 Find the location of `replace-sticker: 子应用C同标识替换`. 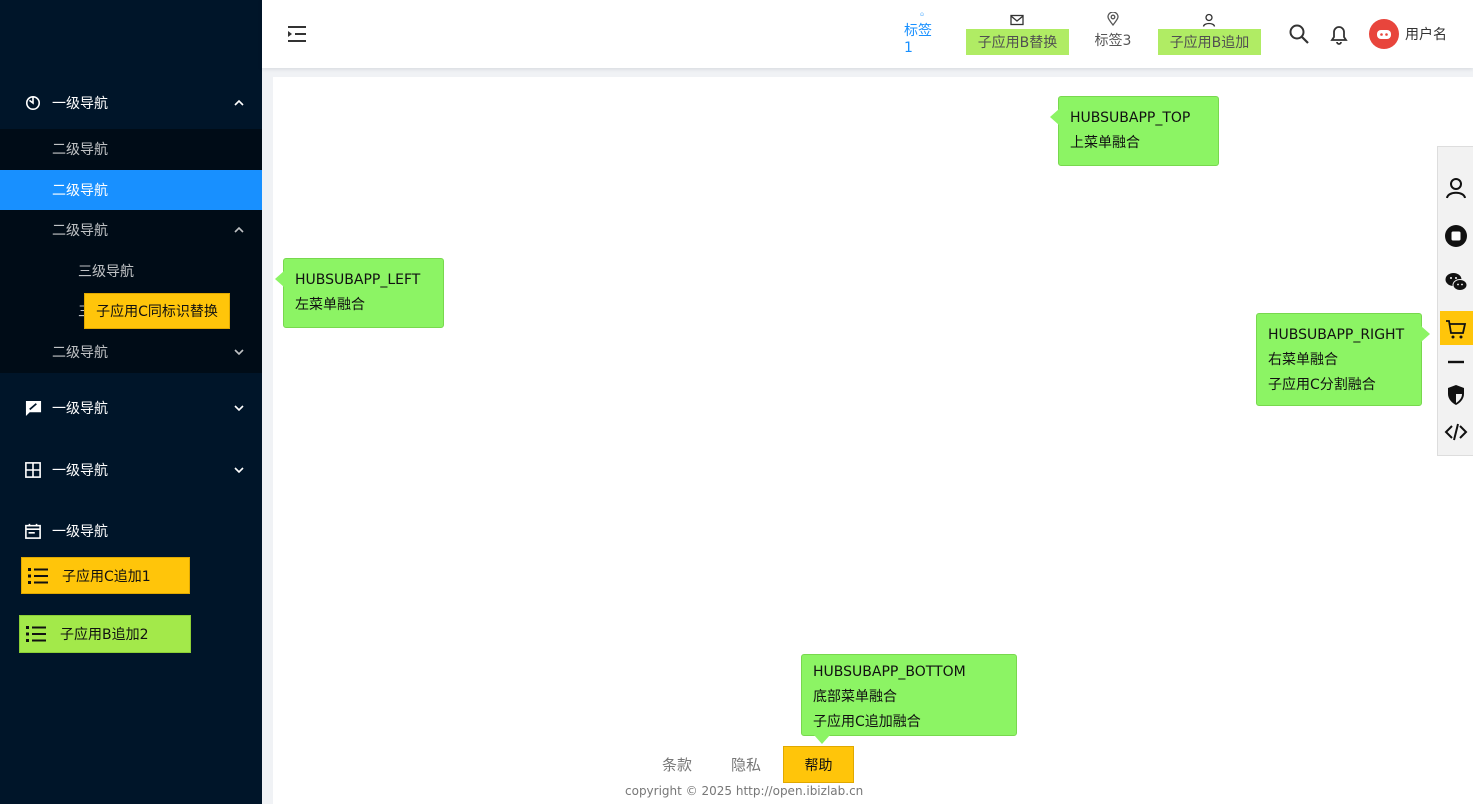

replace-sticker: 子应用C同标识替换 is located at coordinates (157, 311).